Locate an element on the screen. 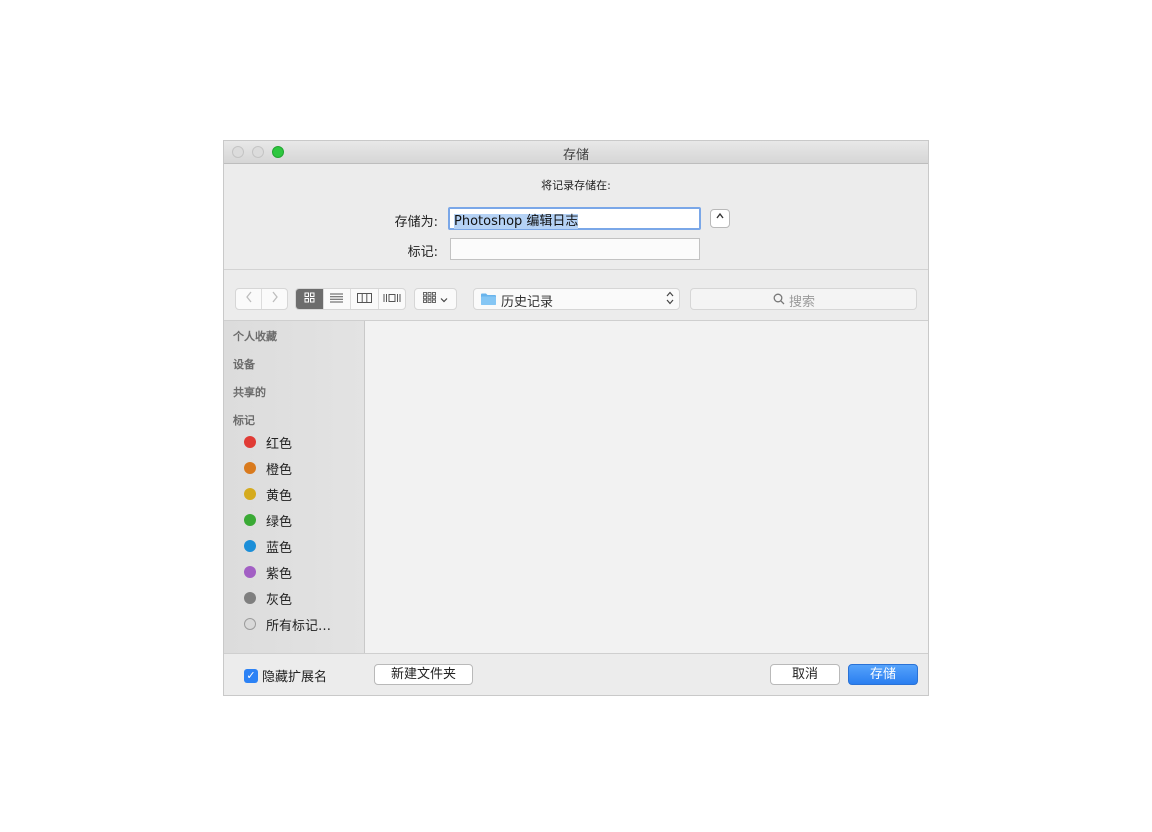 Image resolution: width=1152 pixels, height=832 pixels. view-switcher is located at coordinates (350, 299).